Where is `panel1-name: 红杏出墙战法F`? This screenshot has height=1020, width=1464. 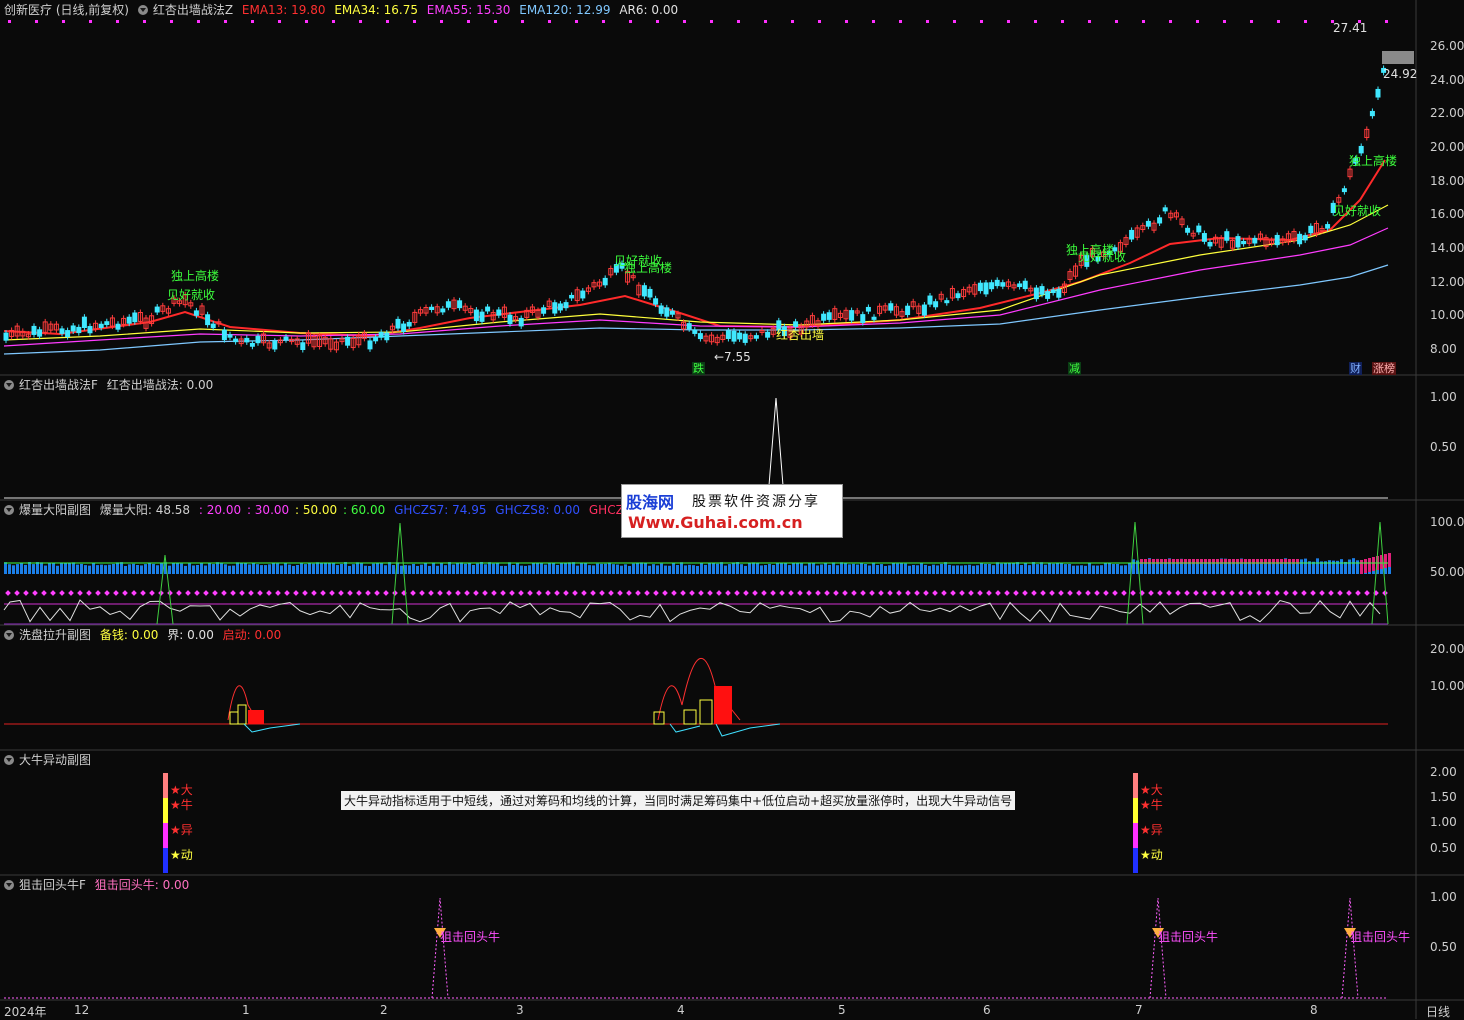
panel1-name: 红杏出墙战法F is located at coordinates (58, 385).